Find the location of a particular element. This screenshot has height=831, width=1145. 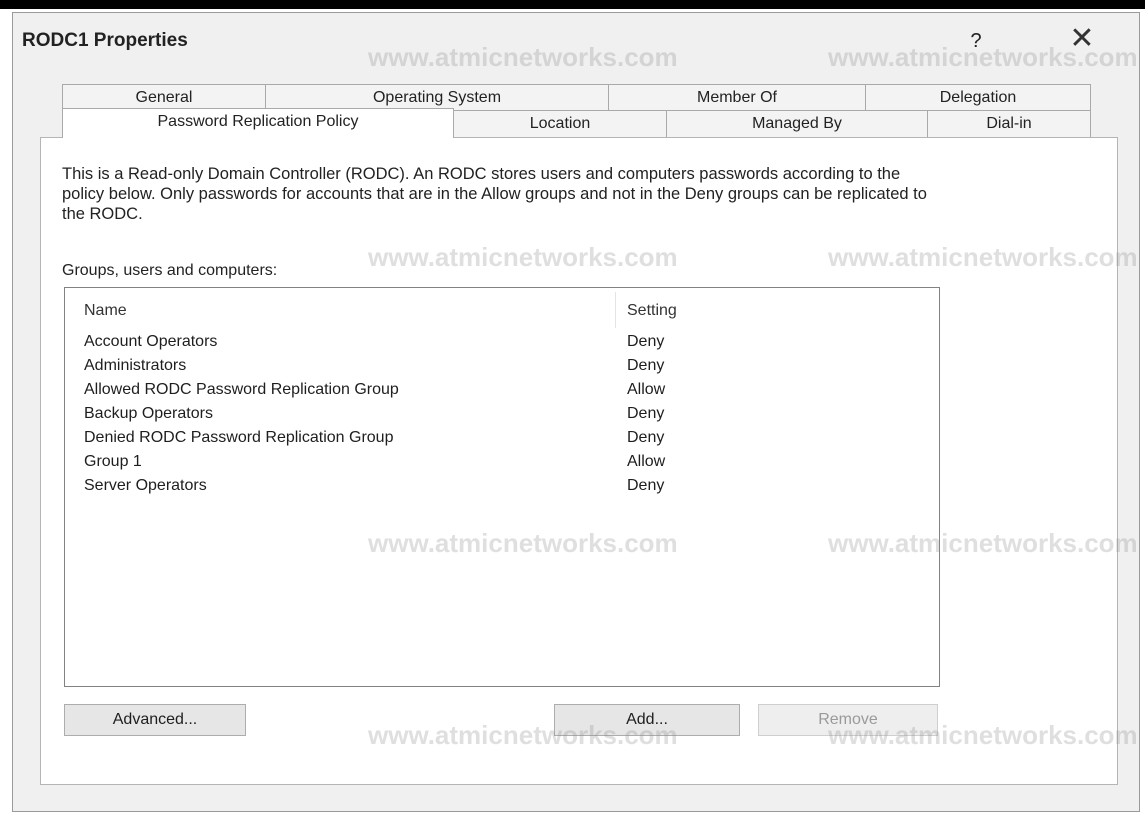

tab-managed-by: Managed By is located at coordinates (797, 123).